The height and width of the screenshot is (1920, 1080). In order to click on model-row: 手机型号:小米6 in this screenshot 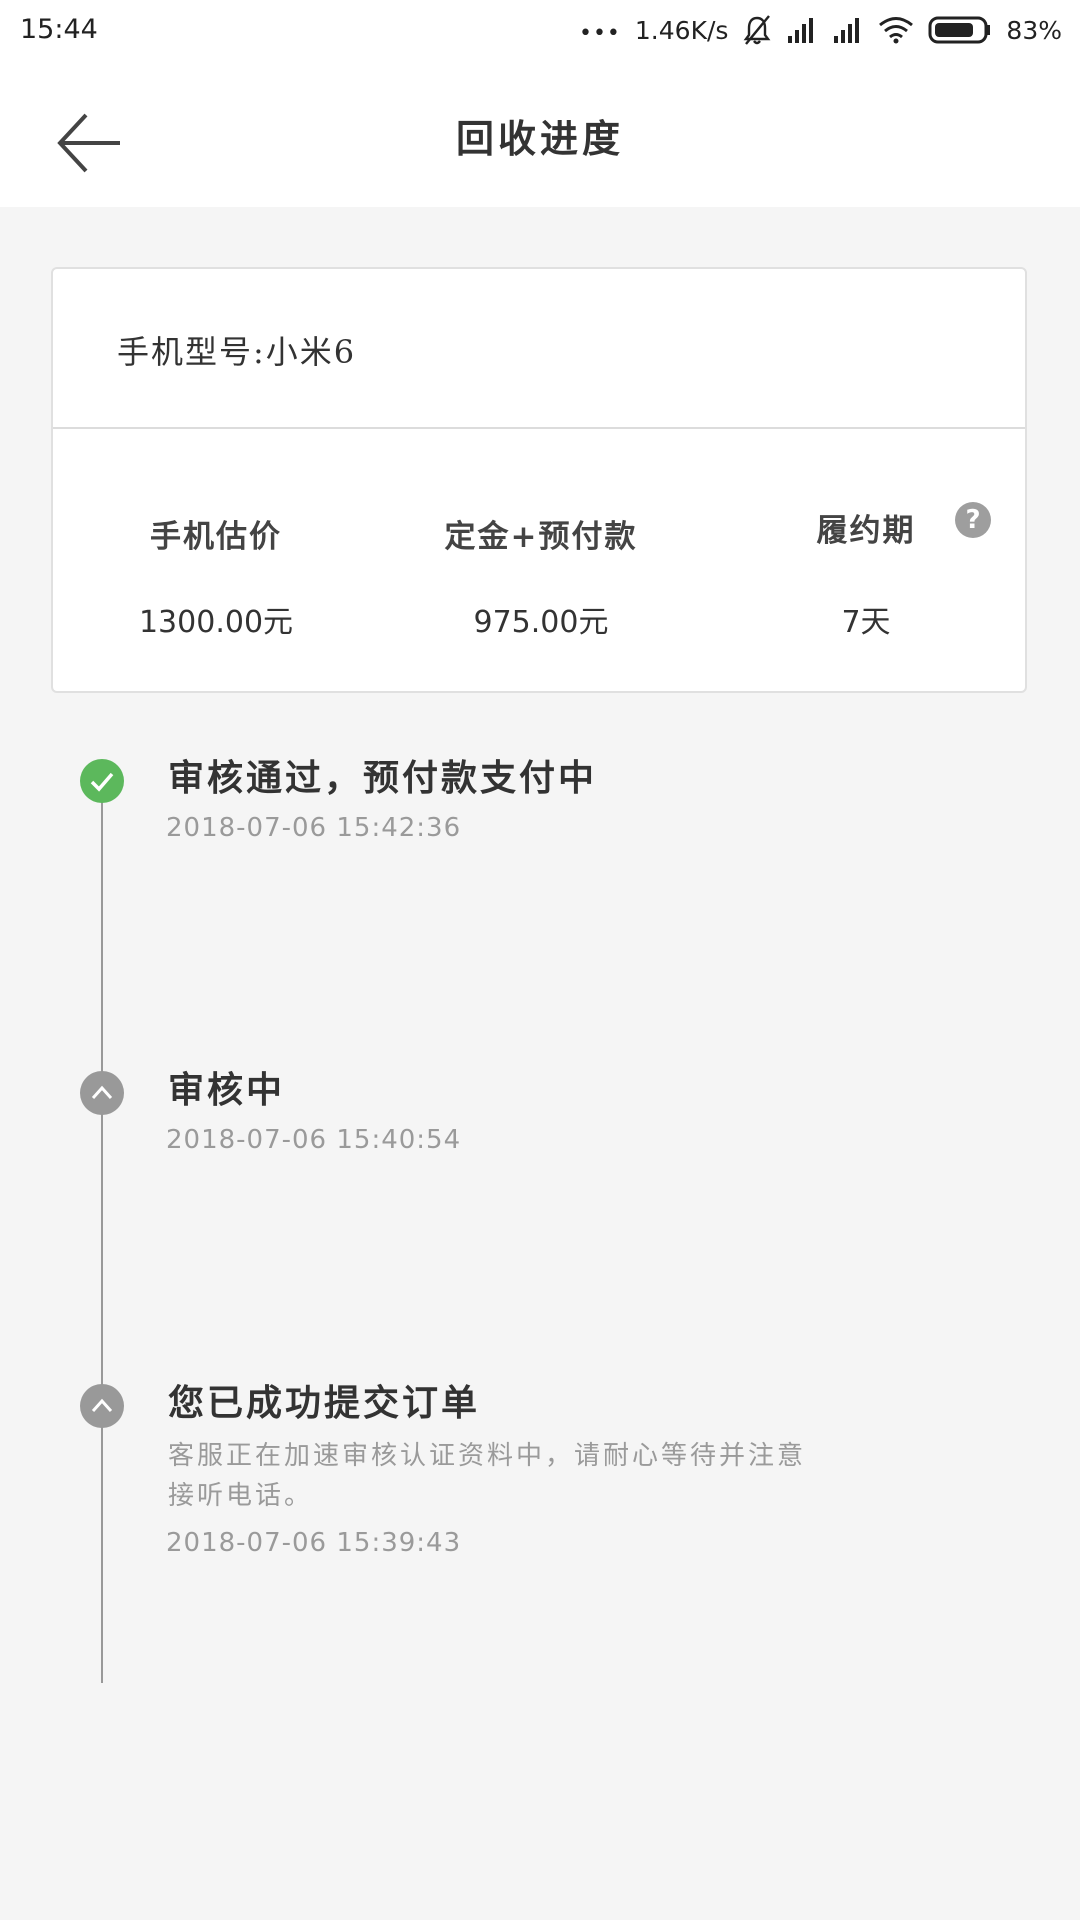, I will do `click(539, 349)`.